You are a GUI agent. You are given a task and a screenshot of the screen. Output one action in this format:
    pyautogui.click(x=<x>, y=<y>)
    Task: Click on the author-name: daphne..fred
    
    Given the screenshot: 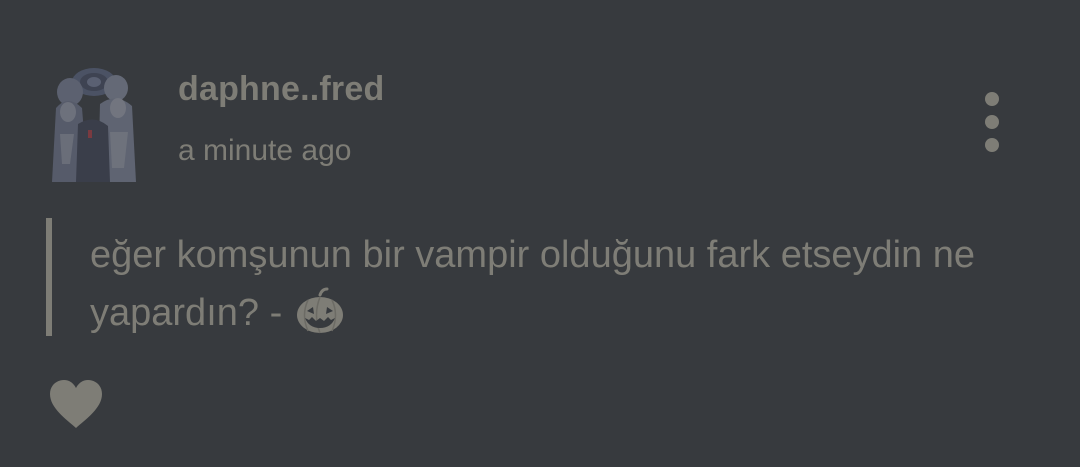 What is the action you would take?
    pyautogui.click(x=281, y=89)
    